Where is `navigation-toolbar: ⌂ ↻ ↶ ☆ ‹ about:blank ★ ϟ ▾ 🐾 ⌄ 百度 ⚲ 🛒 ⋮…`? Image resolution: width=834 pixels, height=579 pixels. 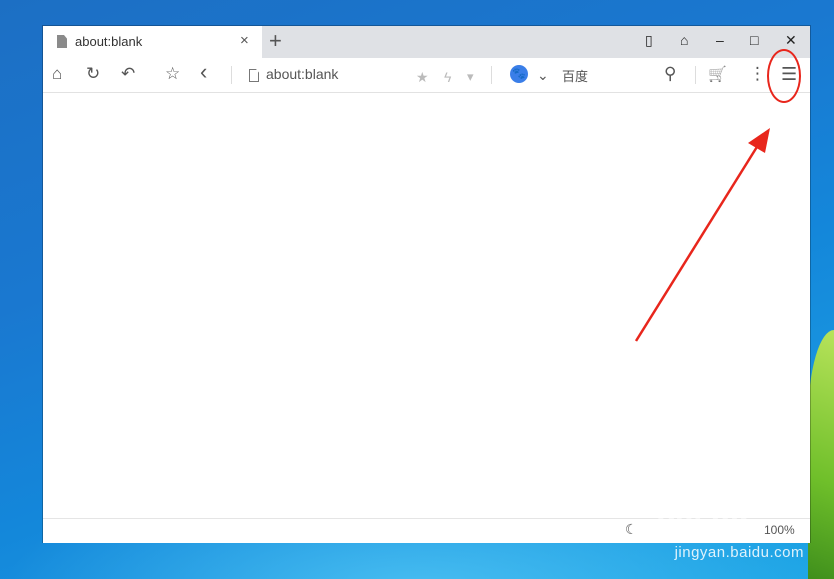
navigation-toolbar: ⌂ ↻ ↶ ☆ ‹ about:blank ★ ϟ ▾ 🐾 ⌄ 百度 ⚲ 🛒 ⋮… is located at coordinates (426, 75).